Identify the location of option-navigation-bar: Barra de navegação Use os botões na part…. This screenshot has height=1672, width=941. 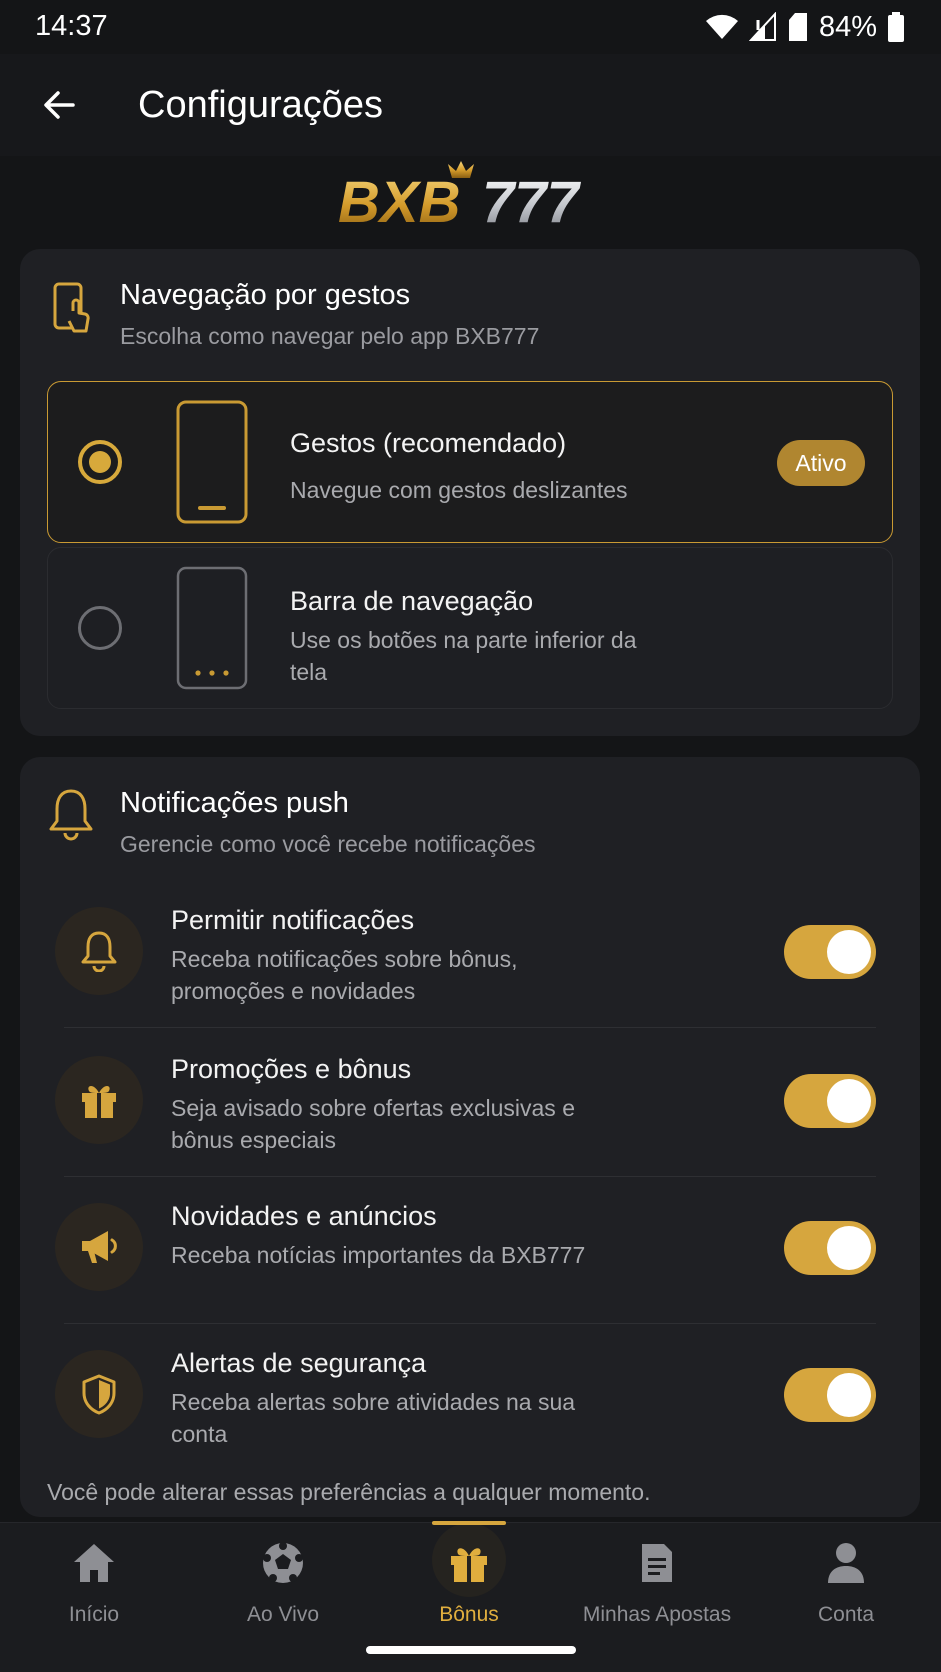
(470, 628).